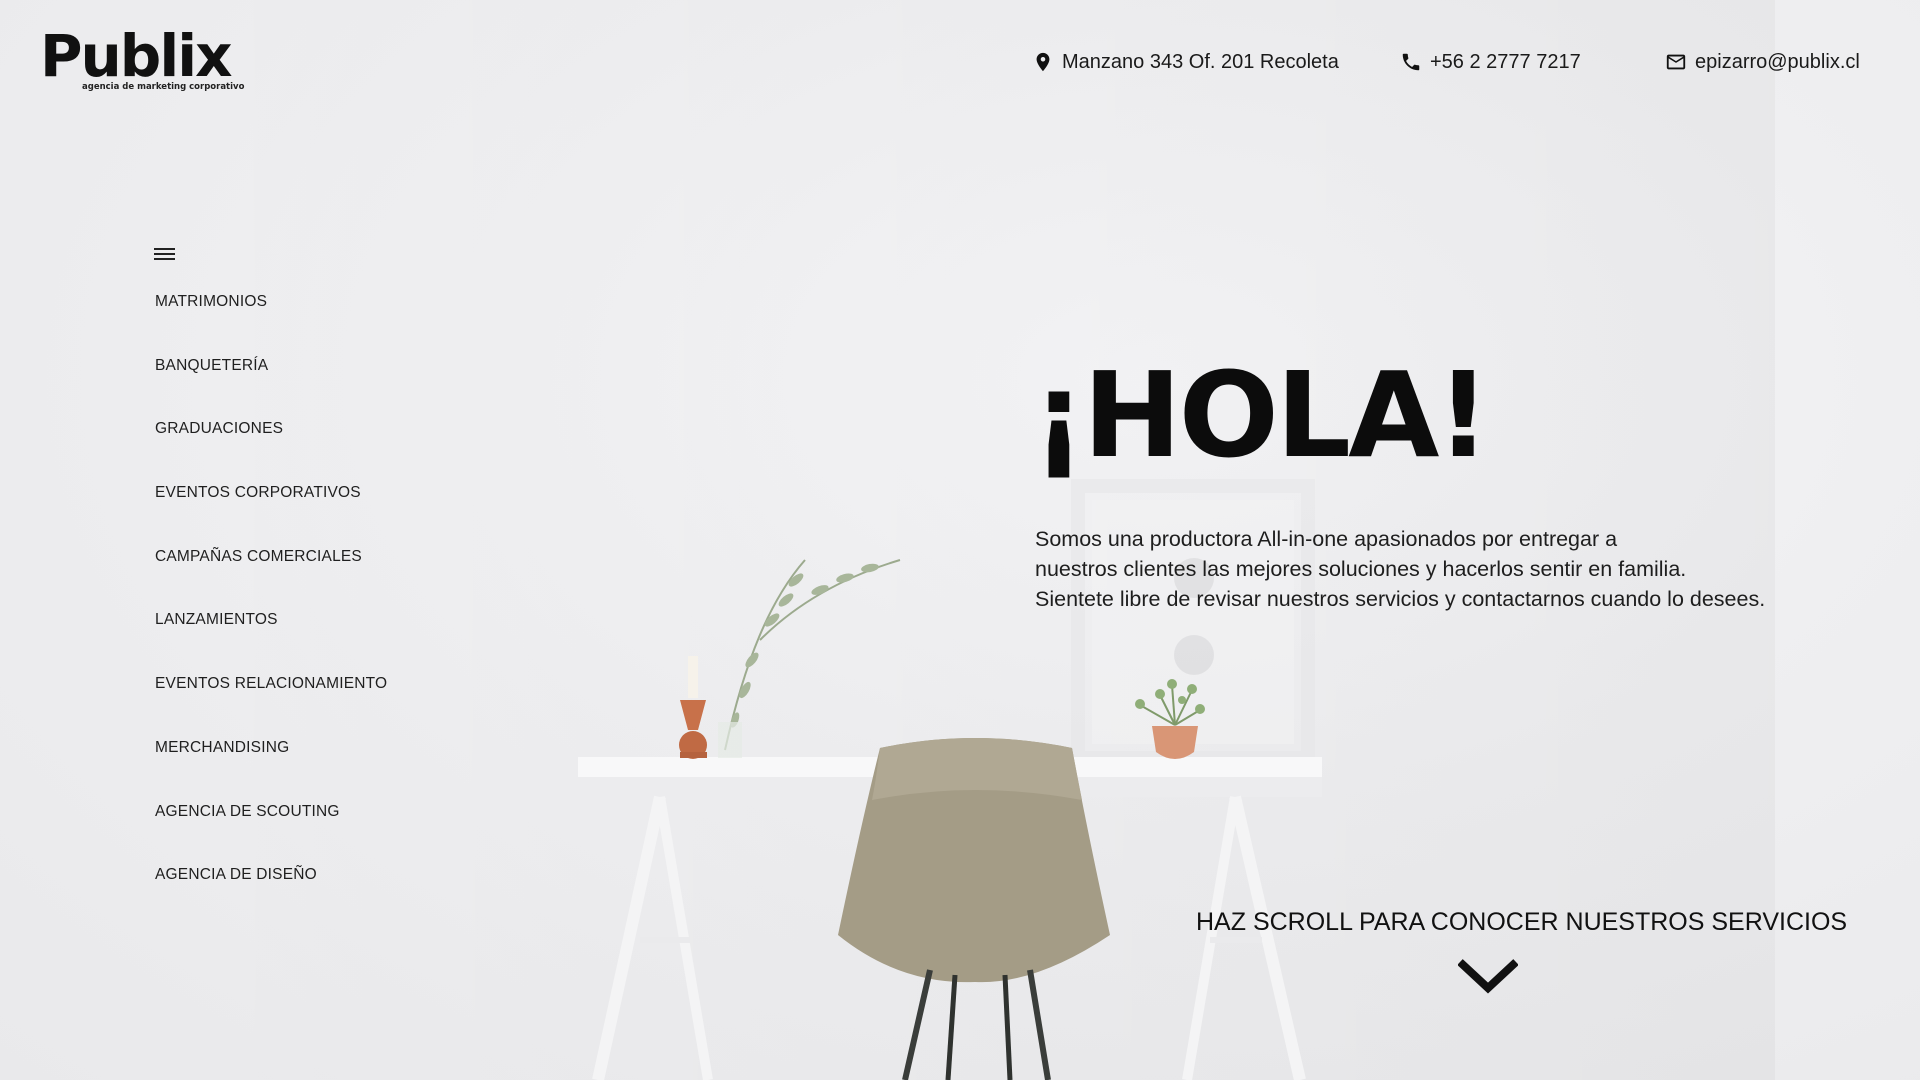 This screenshot has height=1080, width=1920. What do you see at coordinates (271, 898) in the screenshot?
I see `menu-item-agencia-de-diseno: AGENCIA DE DISEÑO` at bounding box center [271, 898].